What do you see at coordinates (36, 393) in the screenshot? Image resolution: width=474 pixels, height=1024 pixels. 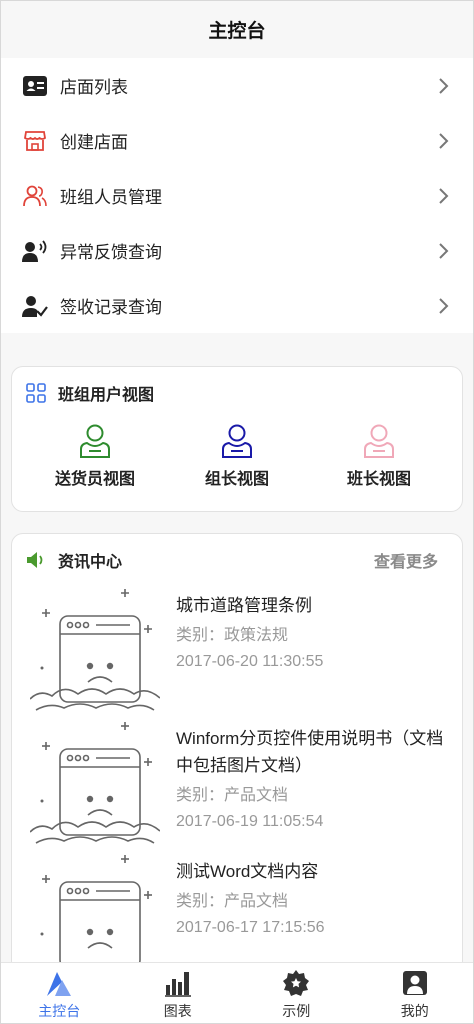 I see `grid-icon` at bounding box center [36, 393].